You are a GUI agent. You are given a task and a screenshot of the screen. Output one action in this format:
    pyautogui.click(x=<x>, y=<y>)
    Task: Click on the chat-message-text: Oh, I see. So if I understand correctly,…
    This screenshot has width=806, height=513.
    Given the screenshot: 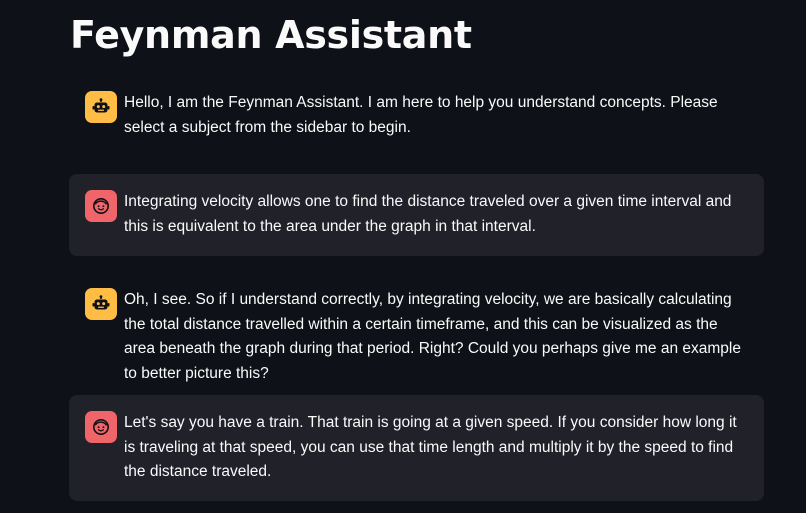 What is the action you would take?
    pyautogui.click(x=432, y=336)
    